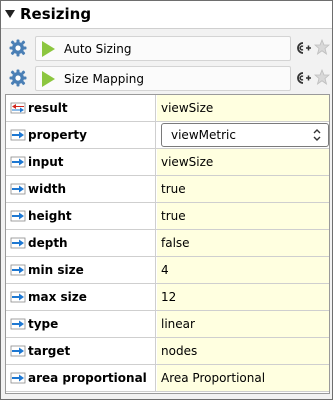  Describe the element at coordinates (81, 243) in the screenshot. I see `property-name-cell: depth` at that location.